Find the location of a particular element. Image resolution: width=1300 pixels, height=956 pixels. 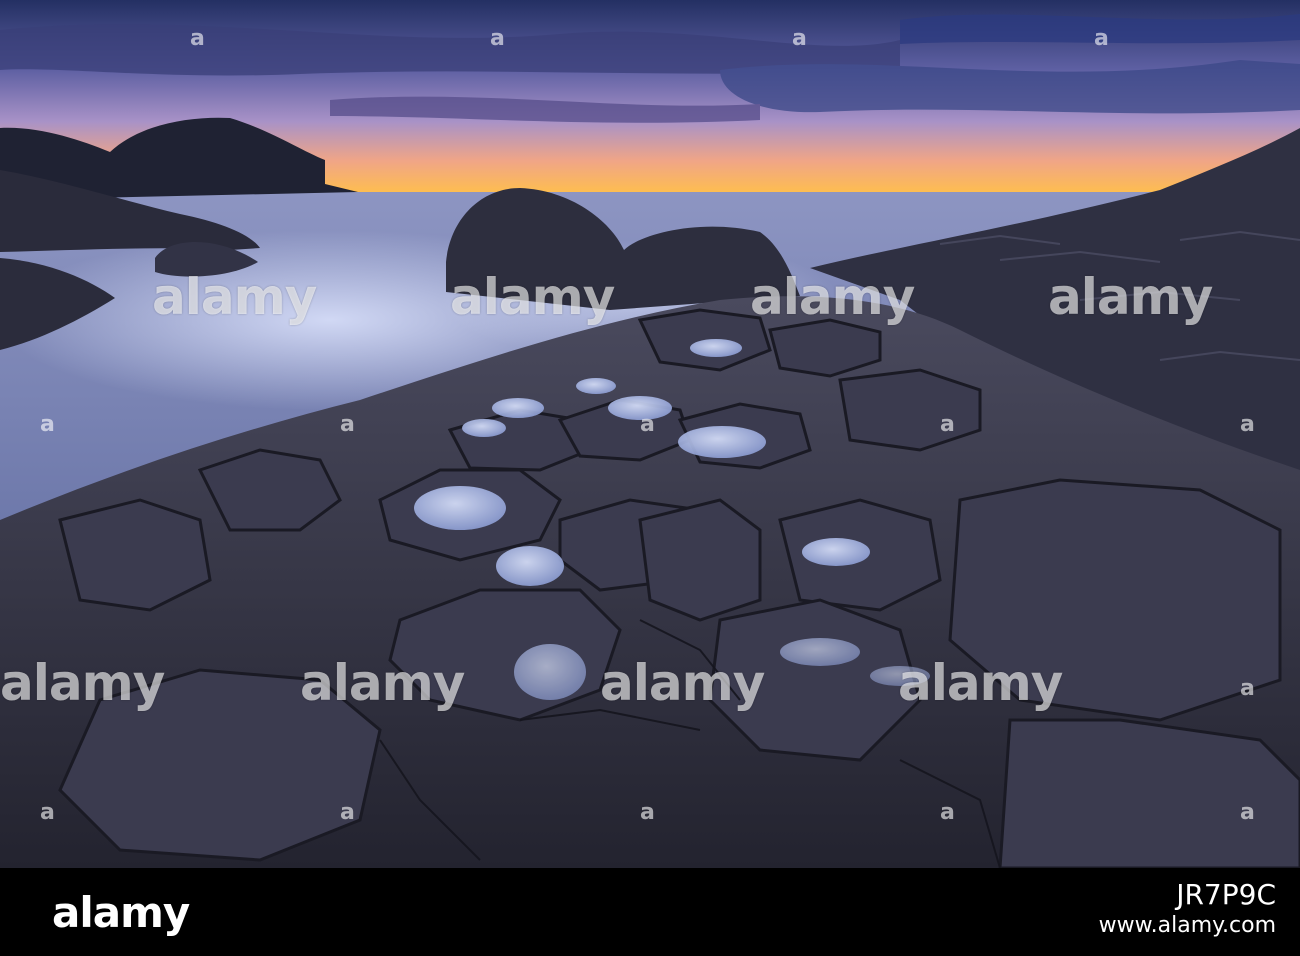

stock-footer-bar: alamy JR7P9C www.alamy.com is located at coordinates (650, 912).